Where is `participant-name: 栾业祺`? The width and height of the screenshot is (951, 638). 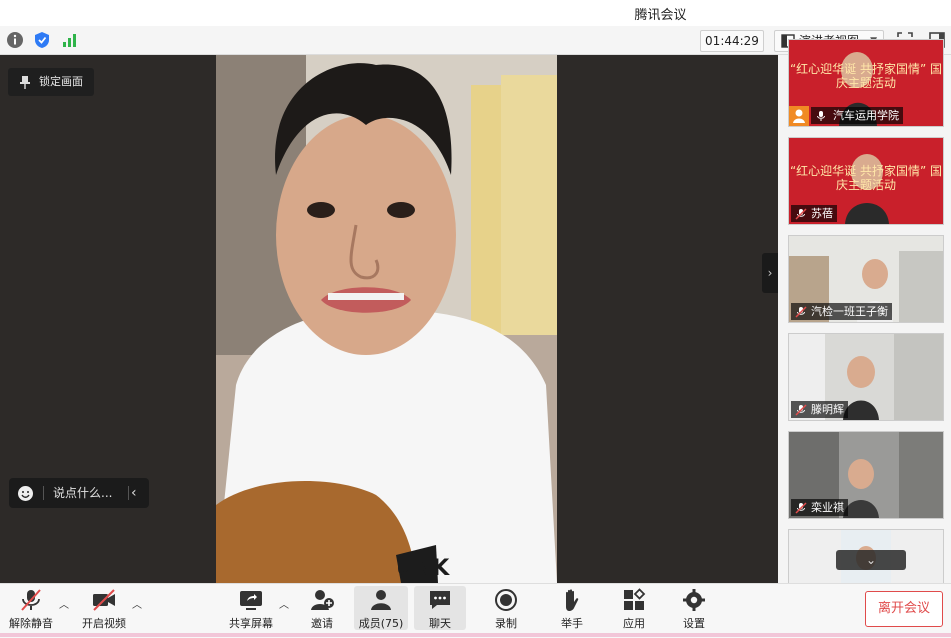 participant-name: 栾业祺 is located at coordinates (819, 507).